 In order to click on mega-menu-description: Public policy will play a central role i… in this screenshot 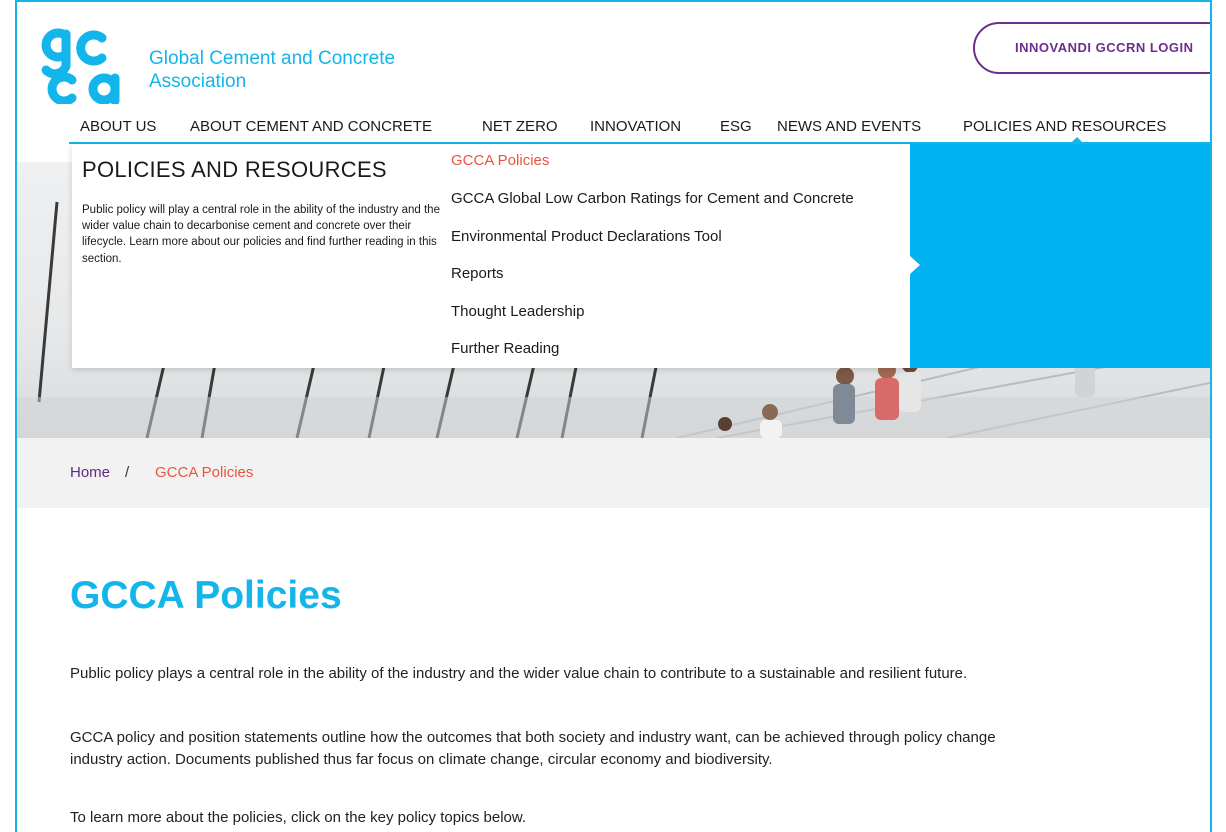, I will do `click(261, 234)`.